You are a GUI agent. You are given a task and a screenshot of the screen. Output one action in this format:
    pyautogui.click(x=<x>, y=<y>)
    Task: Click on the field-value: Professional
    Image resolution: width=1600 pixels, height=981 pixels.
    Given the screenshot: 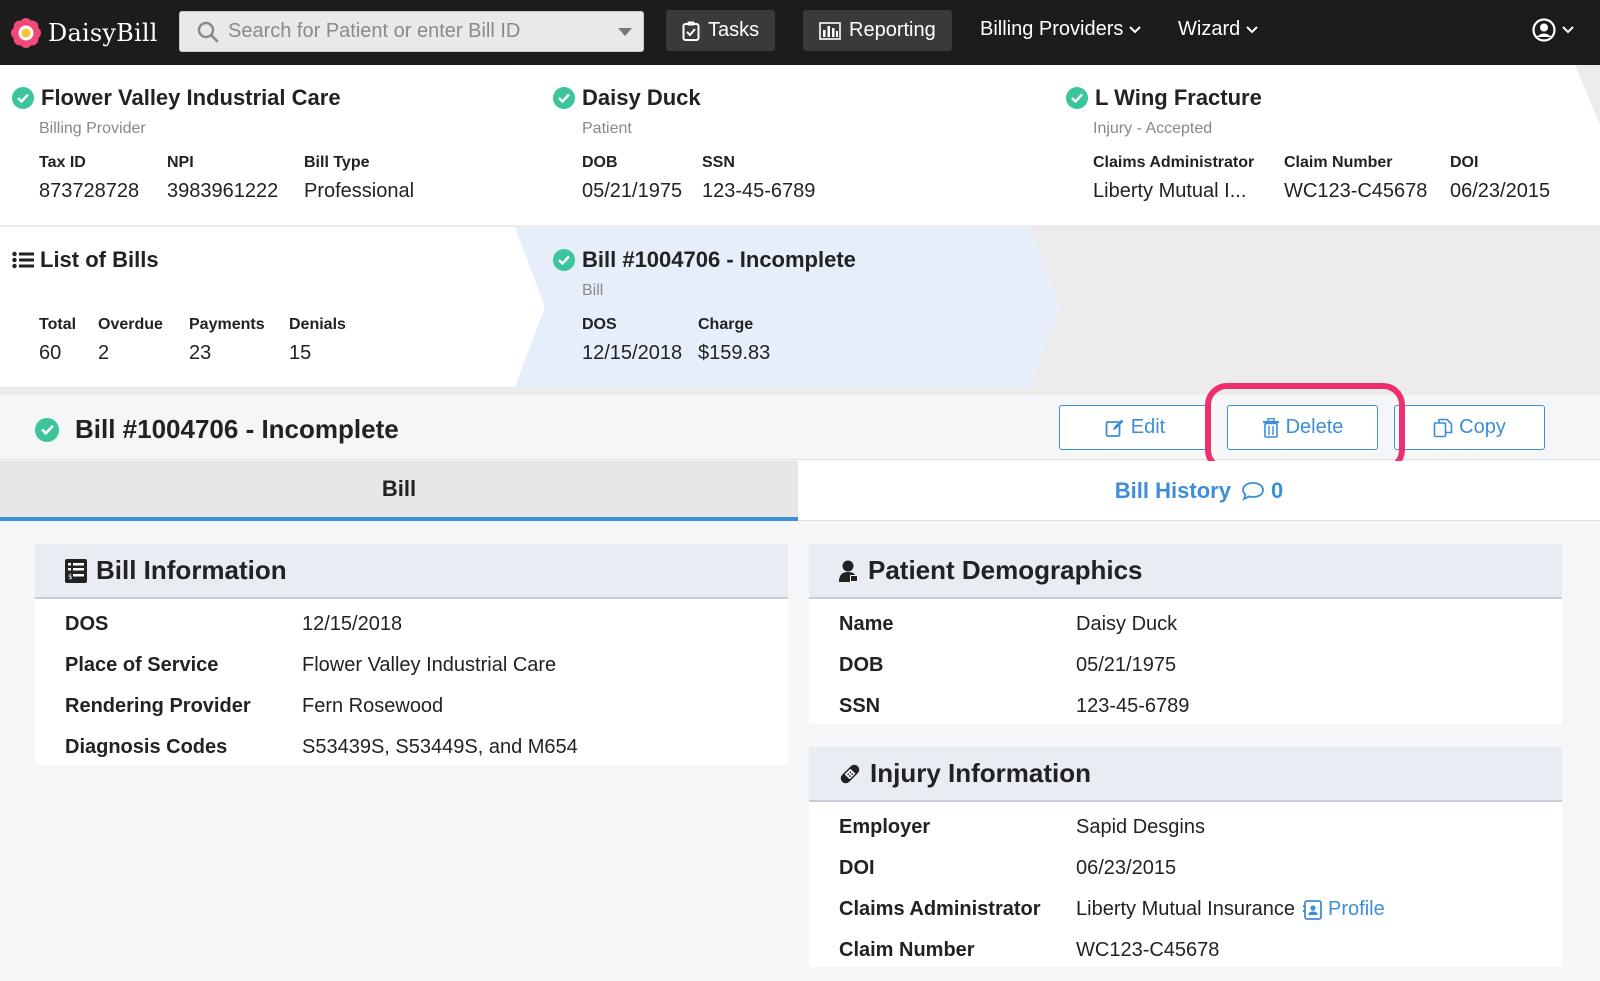 What is the action you would take?
    pyautogui.click(x=359, y=191)
    